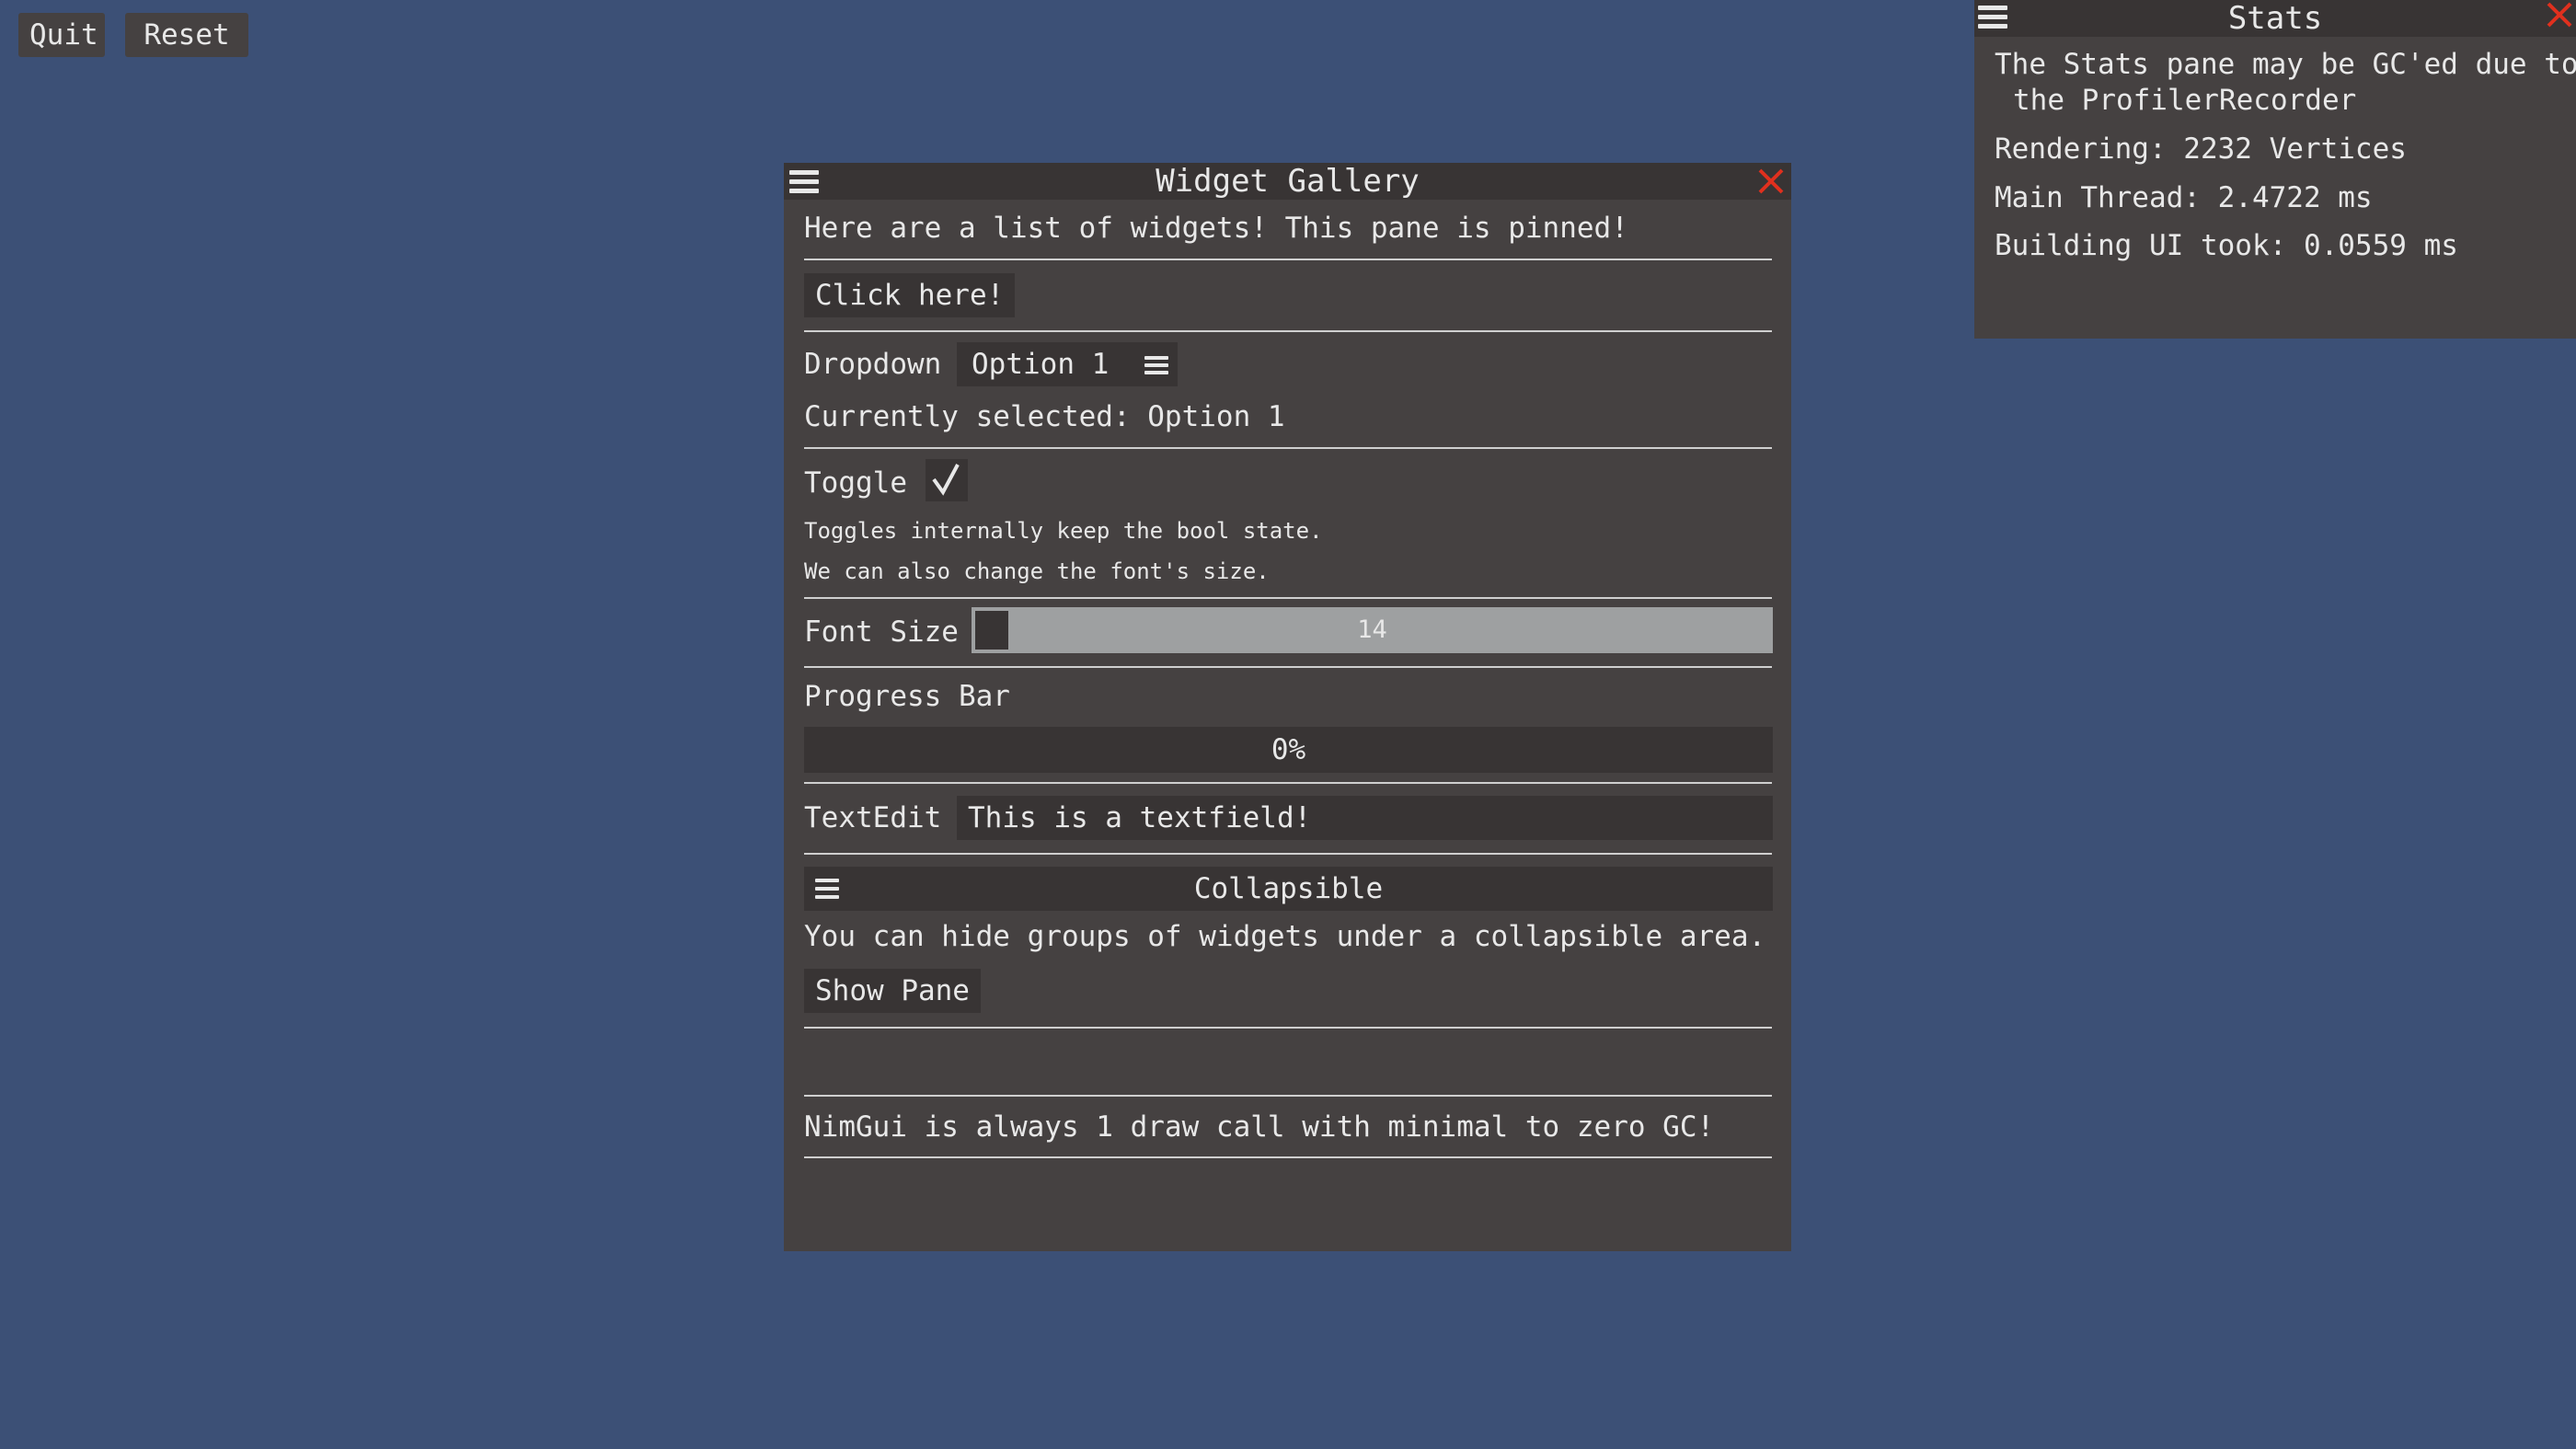 The width and height of the screenshot is (2576, 1449). I want to click on progress-bar: 0%, so click(1288, 750).